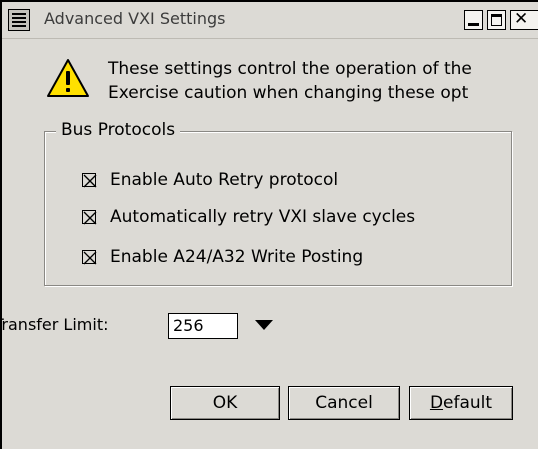 This screenshot has width=538, height=449. What do you see at coordinates (262, 217) in the screenshot?
I see `auto-retry-slave-cycles-label: Automatically retry VXI slave cycles` at bounding box center [262, 217].